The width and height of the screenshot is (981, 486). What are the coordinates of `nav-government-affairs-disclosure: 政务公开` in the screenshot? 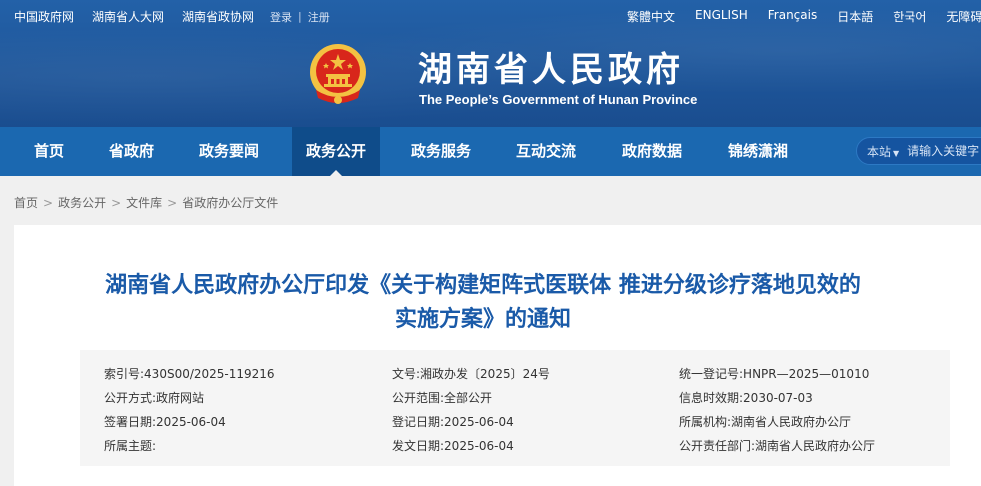 It's located at (336, 151).